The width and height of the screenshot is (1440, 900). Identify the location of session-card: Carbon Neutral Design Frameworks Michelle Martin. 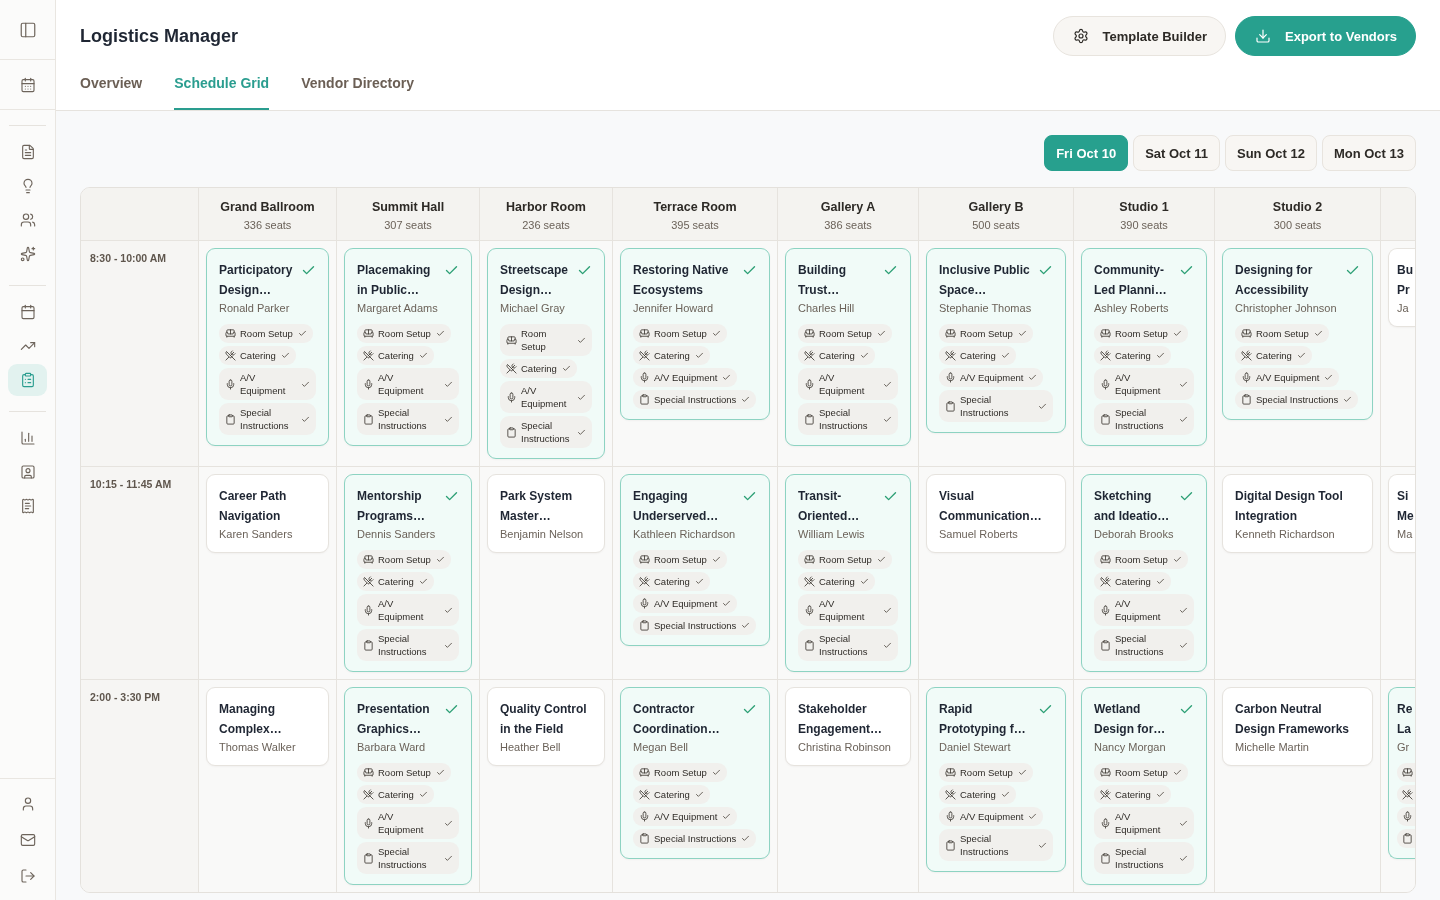
(1297, 726).